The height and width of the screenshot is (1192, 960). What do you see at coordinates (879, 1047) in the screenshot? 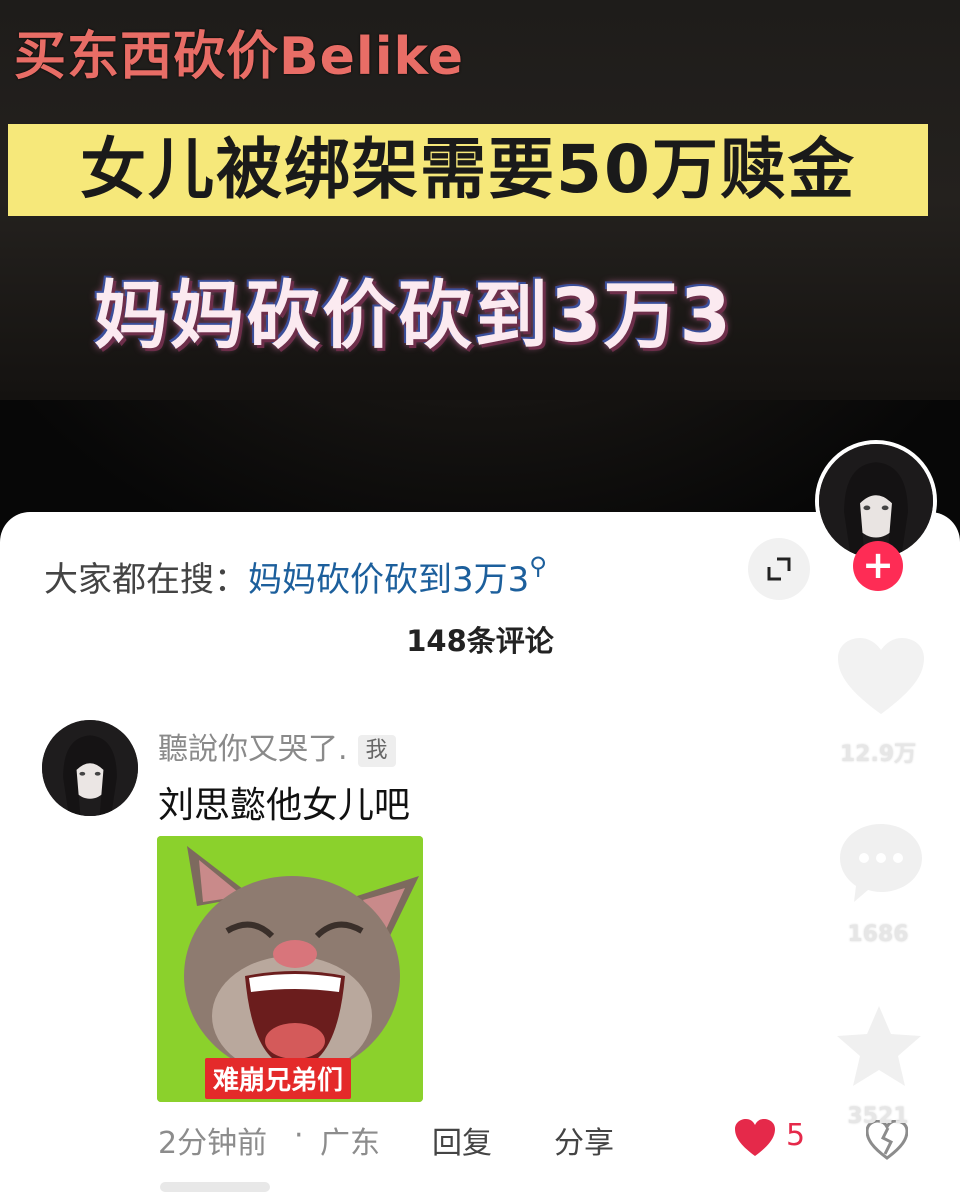
I see `star-icon` at bounding box center [879, 1047].